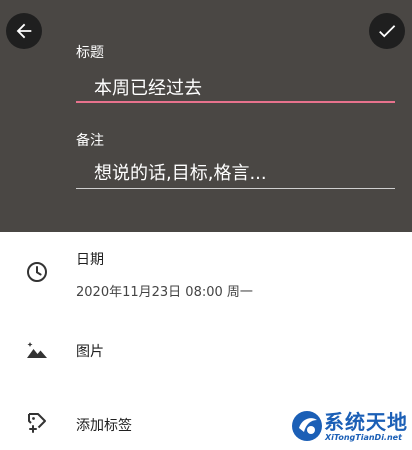  I want to click on check-icon, so click(387, 31).